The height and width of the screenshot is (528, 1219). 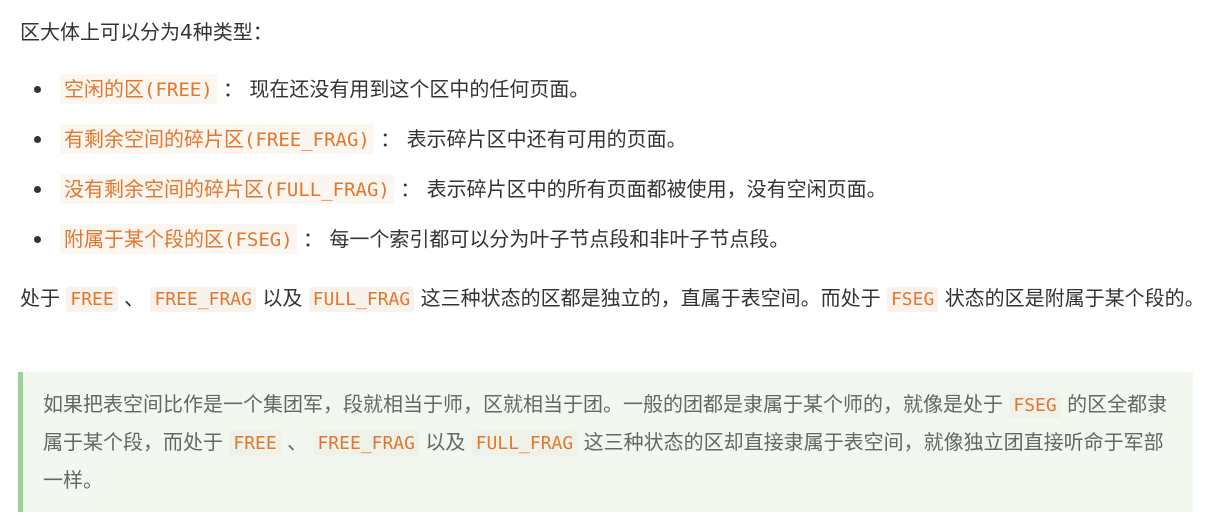 What do you see at coordinates (40, 298) in the screenshot?
I see `paragraph-text: 处于` at bounding box center [40, 298].